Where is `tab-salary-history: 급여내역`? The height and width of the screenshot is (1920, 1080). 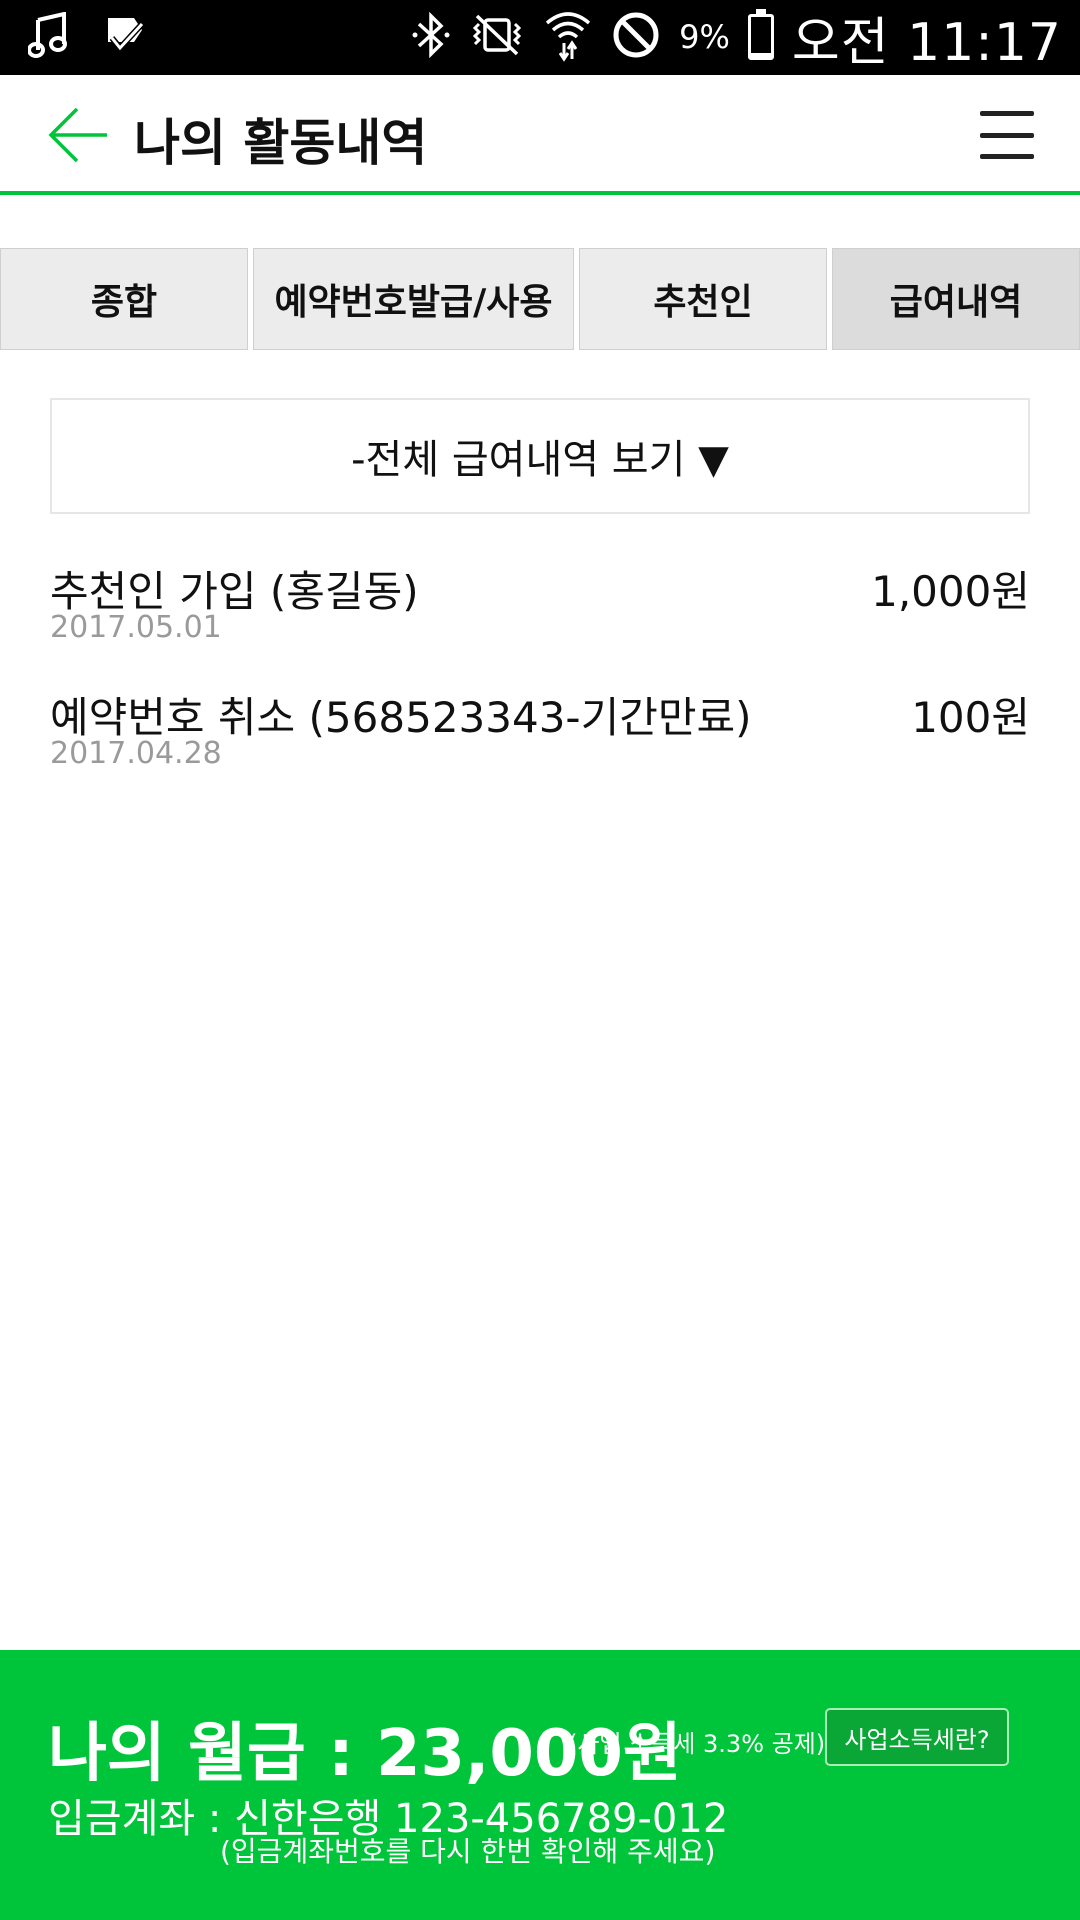 tab-salary-history: 급여내역 is located at coordinates (956, 299).